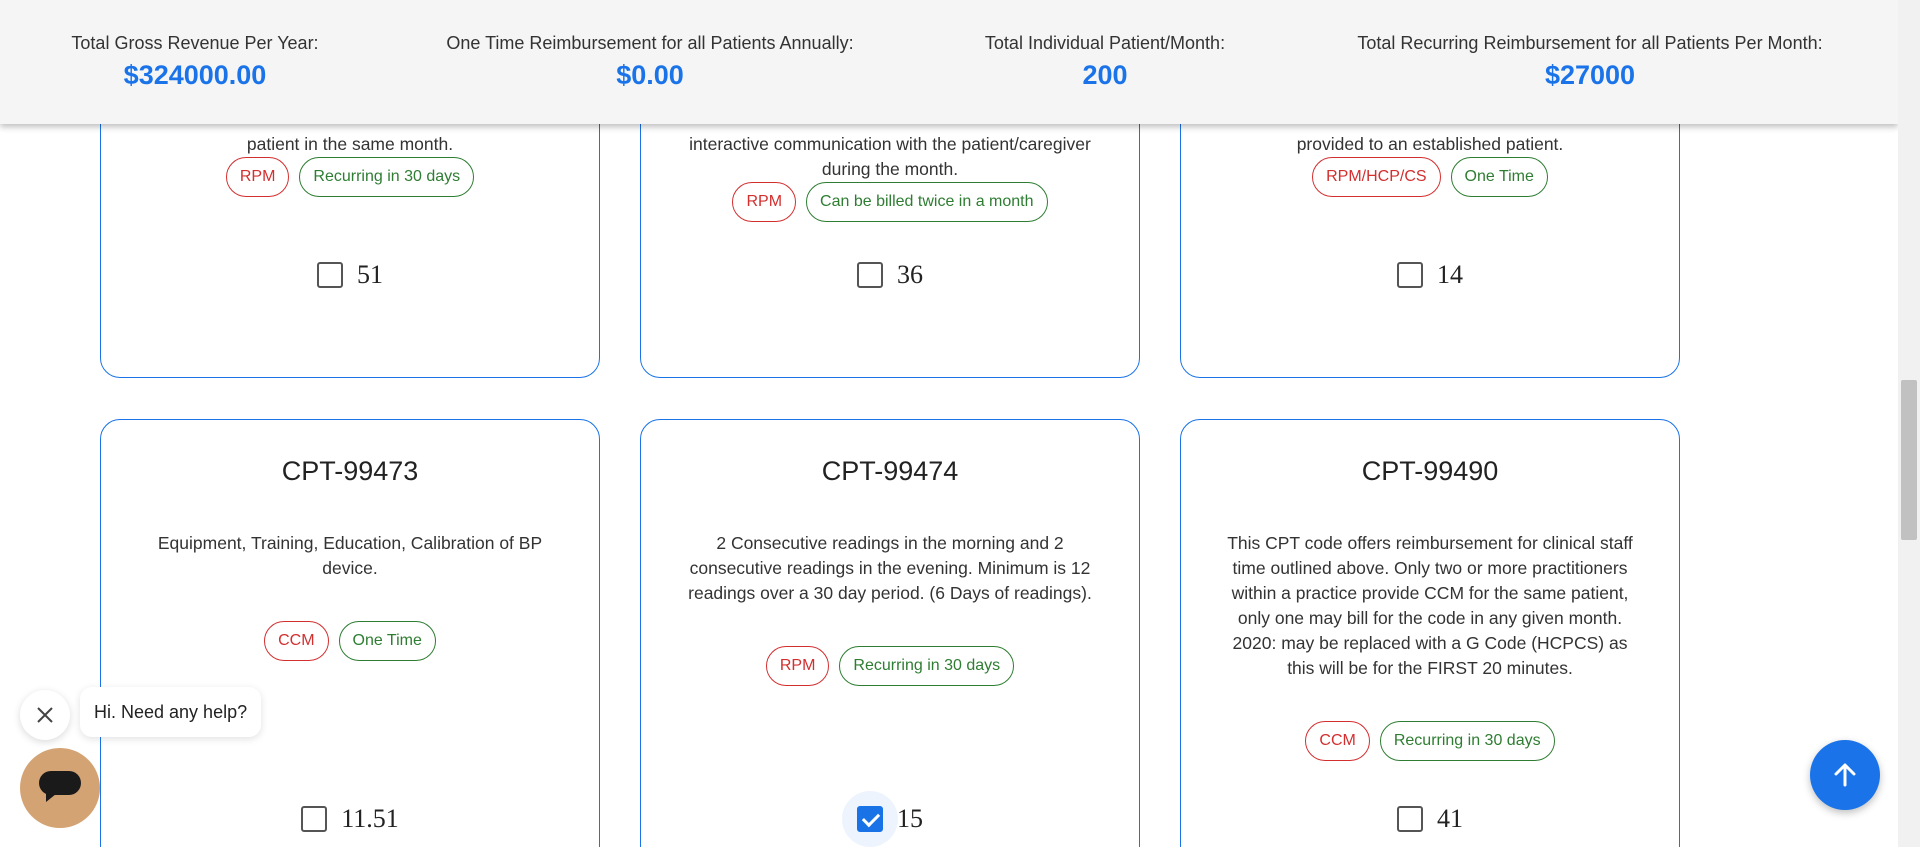 This screenshot has height=847, width=1920. Describe the element at coordinates (927, 202) in the screenshot. I see `frequency-tag: Can be billed twice in a month` at that location.